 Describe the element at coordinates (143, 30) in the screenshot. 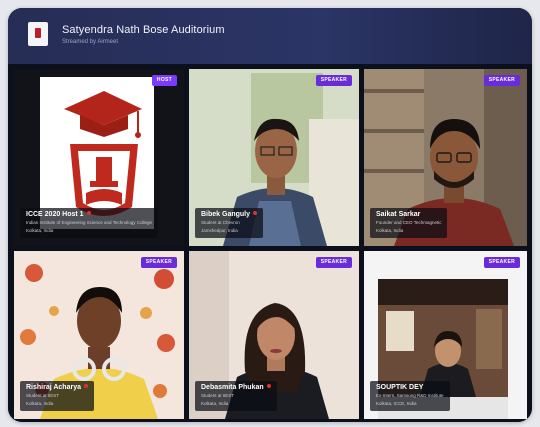

I see `event-title: Satyendra Nath Bose Auditorium` at that location.